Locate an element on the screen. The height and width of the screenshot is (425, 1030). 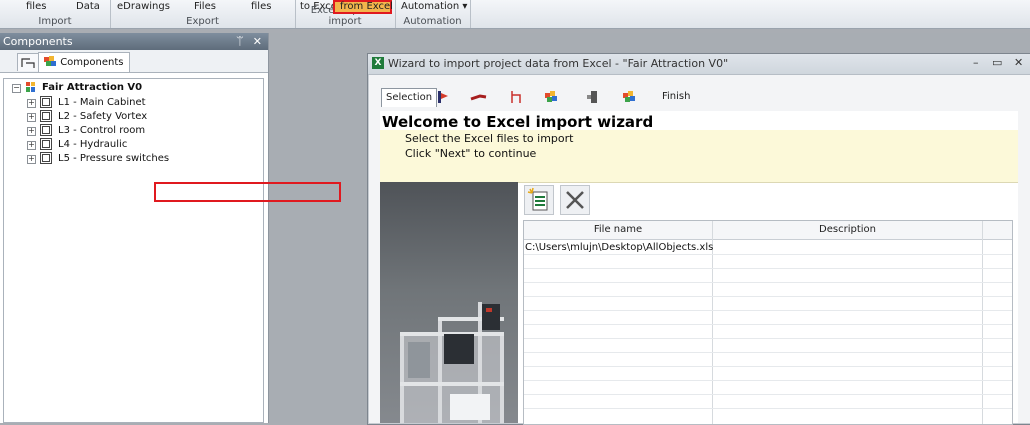
ribbon-group-import: files Data Import is located at coordinates (55, 14).